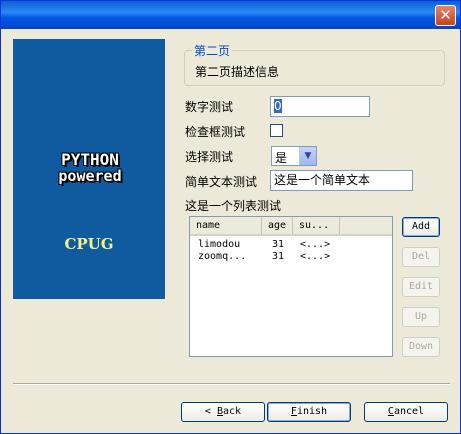  I want to click on page-info-group: 第二页 第二页描述信息, so click(314, 64).